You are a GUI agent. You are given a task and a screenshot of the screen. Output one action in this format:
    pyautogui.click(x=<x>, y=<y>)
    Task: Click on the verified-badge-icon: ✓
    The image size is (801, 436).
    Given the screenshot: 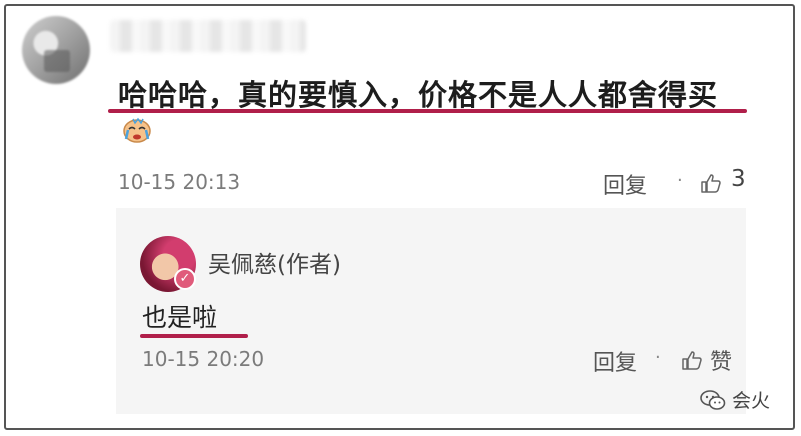 What is the action you would take?
    pyautogui.click(x=185, y=279)
    